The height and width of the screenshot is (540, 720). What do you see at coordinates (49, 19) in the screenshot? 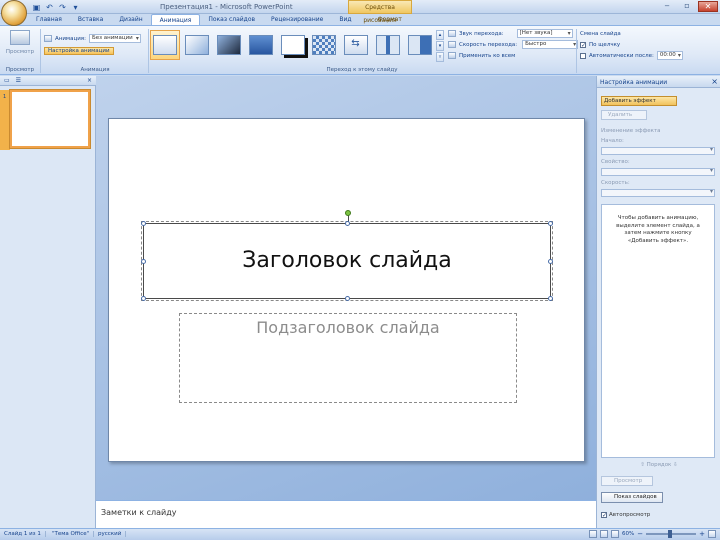
I see `tab-home: Главная` at bounding box center [49, 19].